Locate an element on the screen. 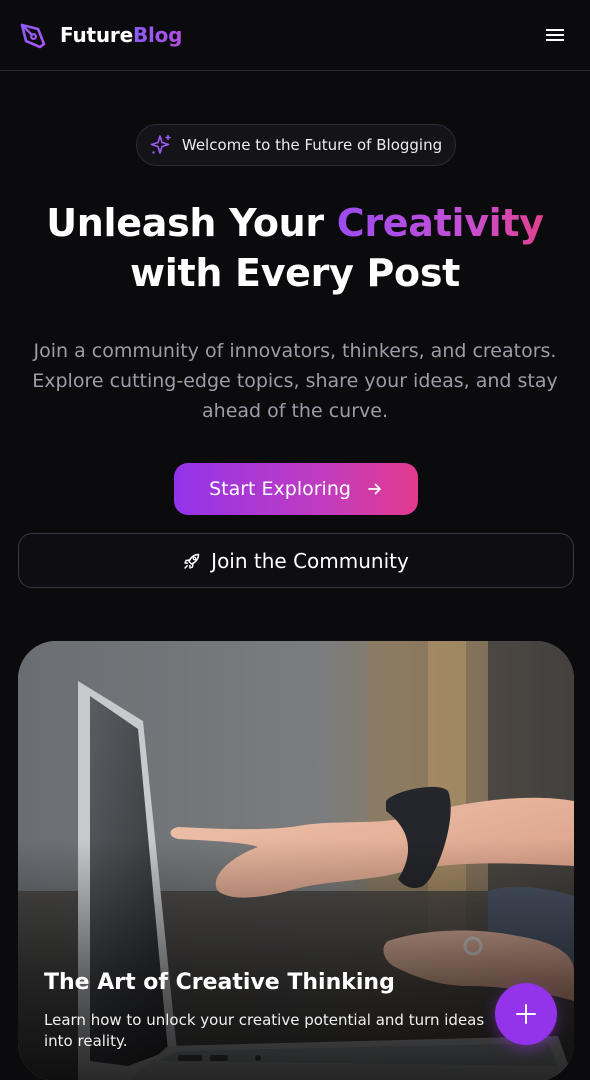 Image resolution: width=590 pixels, height=1080 pixels. hamburger-menu-icon is located at coordinates (555, 35).